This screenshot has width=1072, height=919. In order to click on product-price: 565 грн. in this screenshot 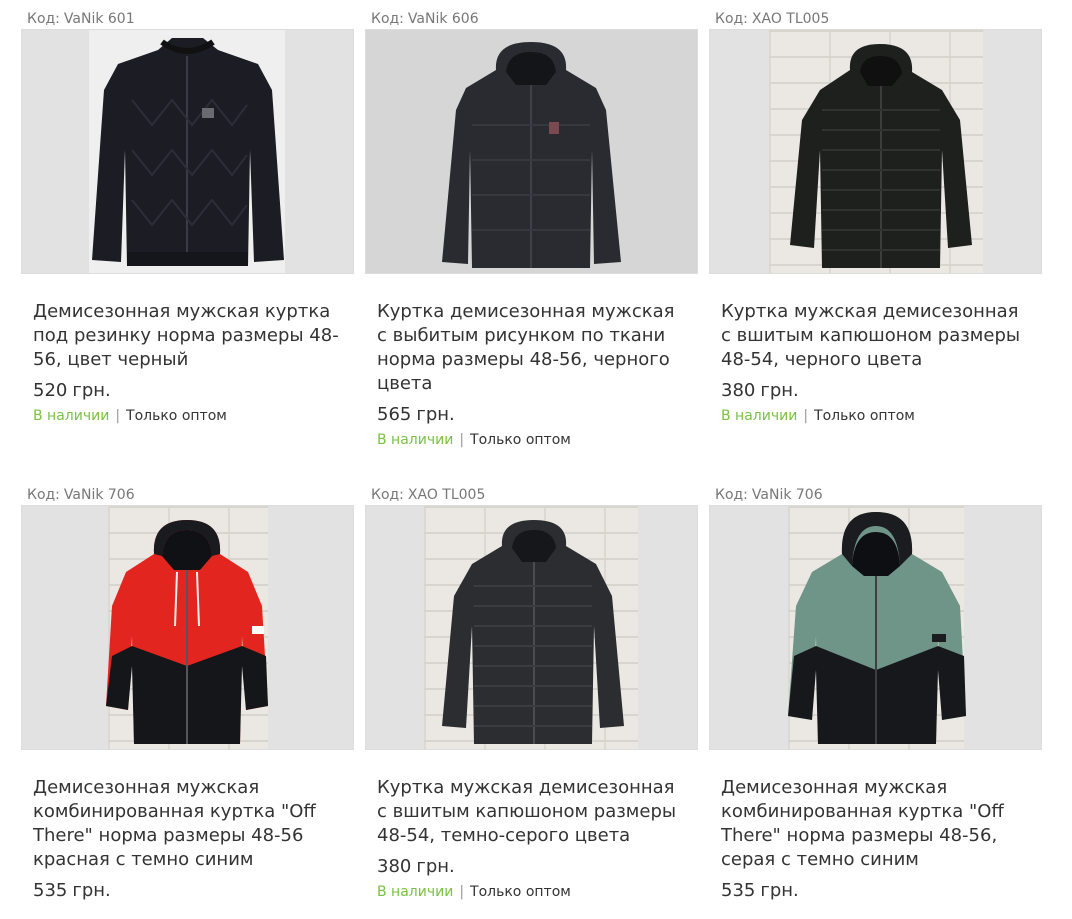, I will do `click(531, 415)`.